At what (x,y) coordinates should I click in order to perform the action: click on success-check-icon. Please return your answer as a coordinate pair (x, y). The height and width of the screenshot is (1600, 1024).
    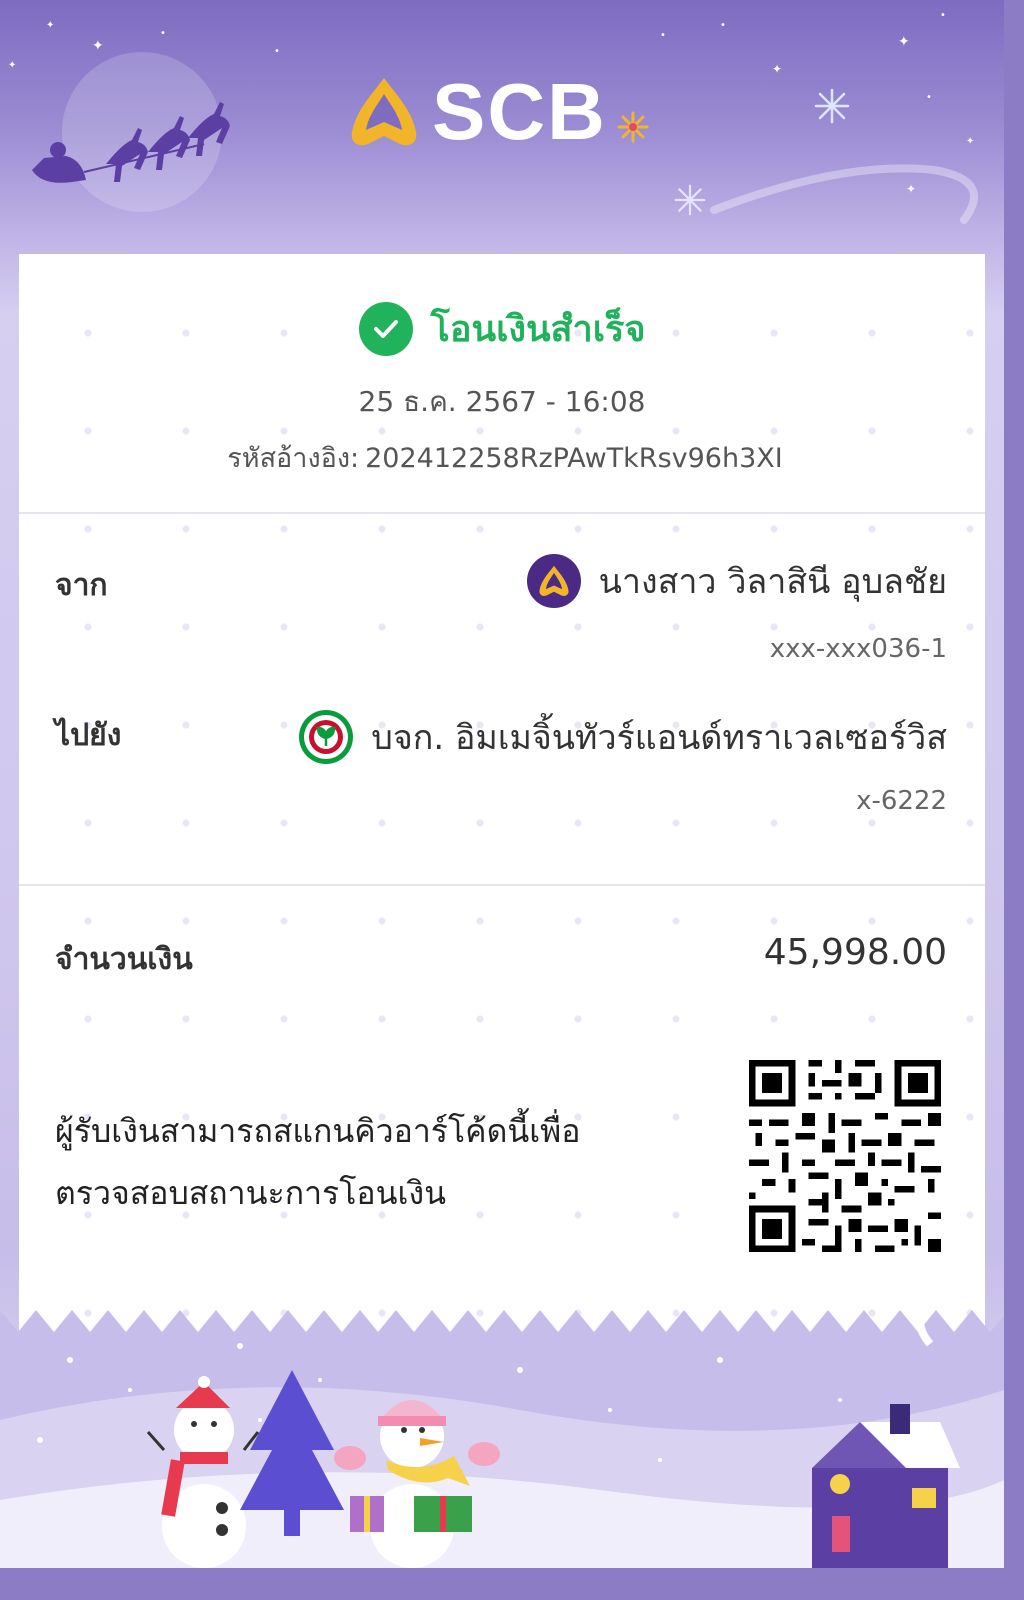
    Looking at the image, I should click on (385, 328).